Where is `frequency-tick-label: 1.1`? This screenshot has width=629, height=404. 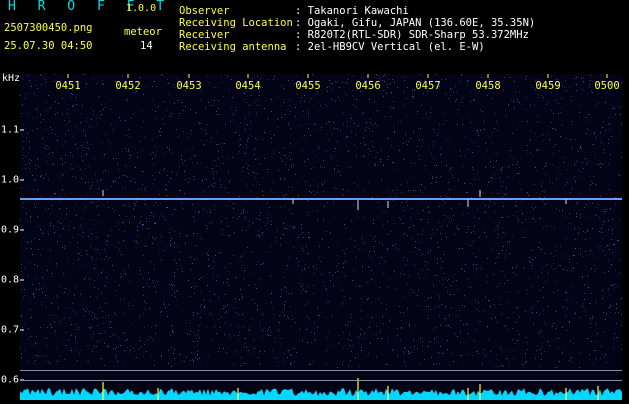
frequency-tick-label: 1.1 is located at coordinates (10, 130).